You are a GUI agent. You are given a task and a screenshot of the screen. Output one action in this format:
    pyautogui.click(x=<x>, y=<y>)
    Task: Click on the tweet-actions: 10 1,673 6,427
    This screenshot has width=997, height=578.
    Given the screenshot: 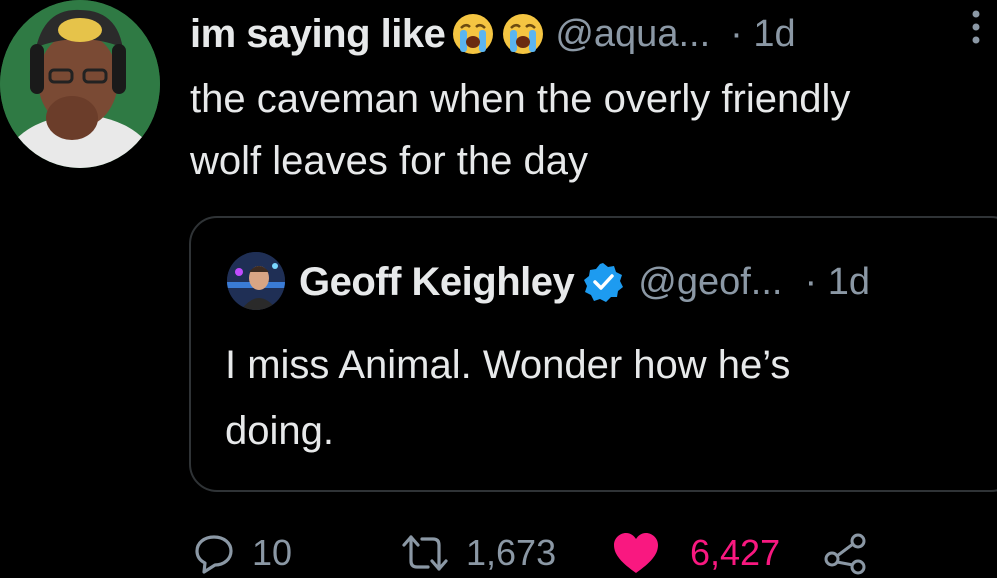 What is the action you would take?
    pyautogui.click(x=592, y=553)
    